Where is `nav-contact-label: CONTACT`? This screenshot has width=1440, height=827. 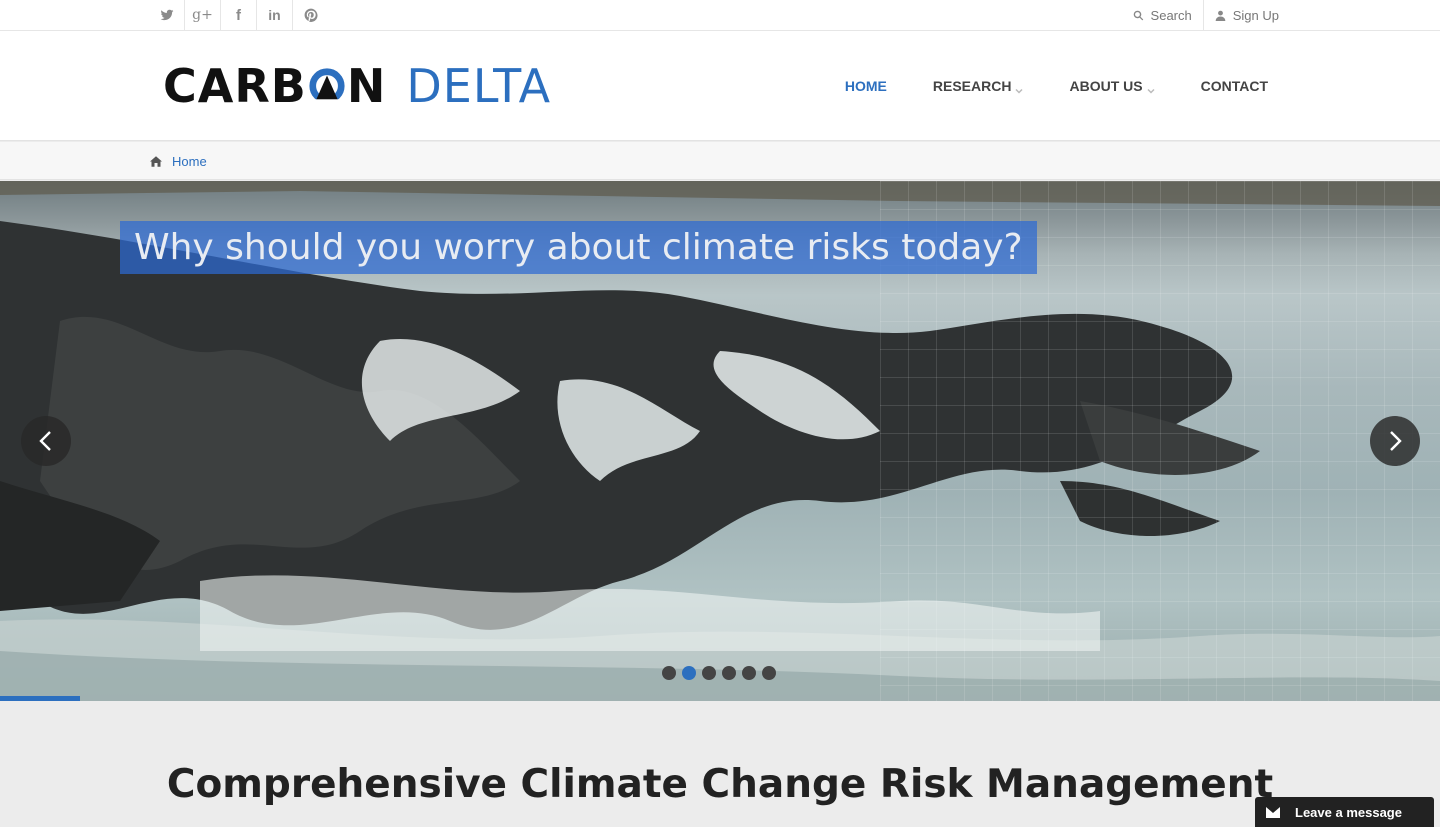 nav-contact-label: CONTACT is located at coordinates (1234, 86).